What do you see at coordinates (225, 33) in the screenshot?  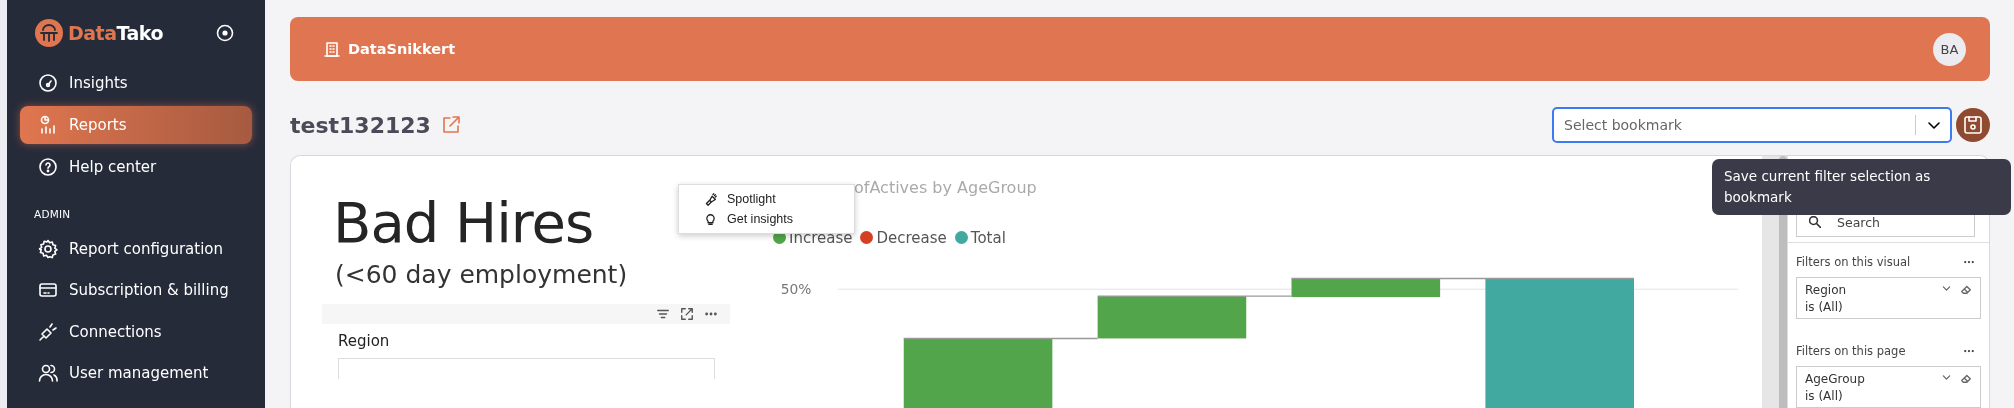 I see `collapse-toggle-icon` at bounding box center [225, 33].